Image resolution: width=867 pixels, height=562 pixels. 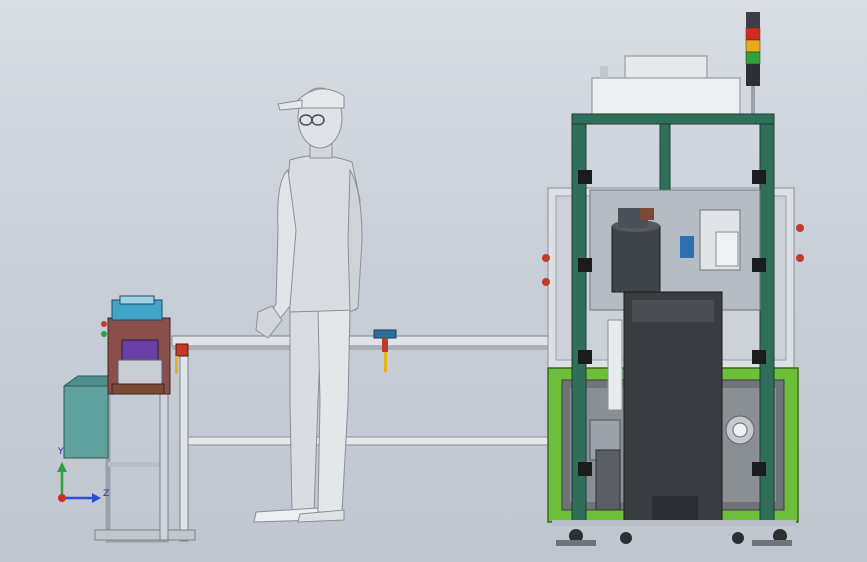 I want to click on axis-z-label: Z, so click(x=106, y=494).